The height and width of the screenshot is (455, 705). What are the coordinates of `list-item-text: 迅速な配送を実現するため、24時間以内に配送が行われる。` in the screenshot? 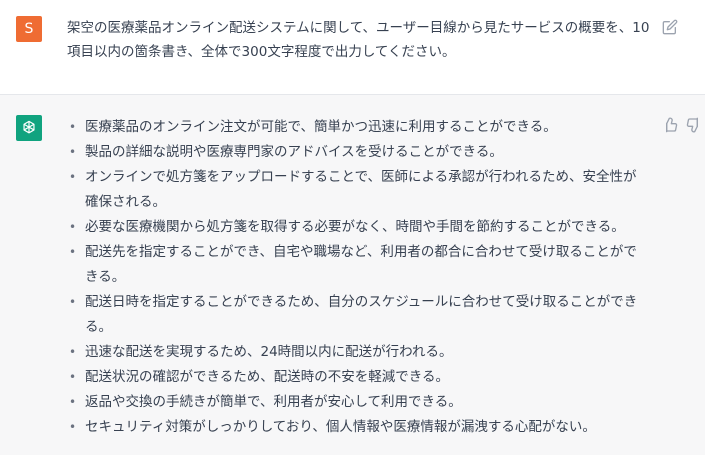 It's located at (269, 352).